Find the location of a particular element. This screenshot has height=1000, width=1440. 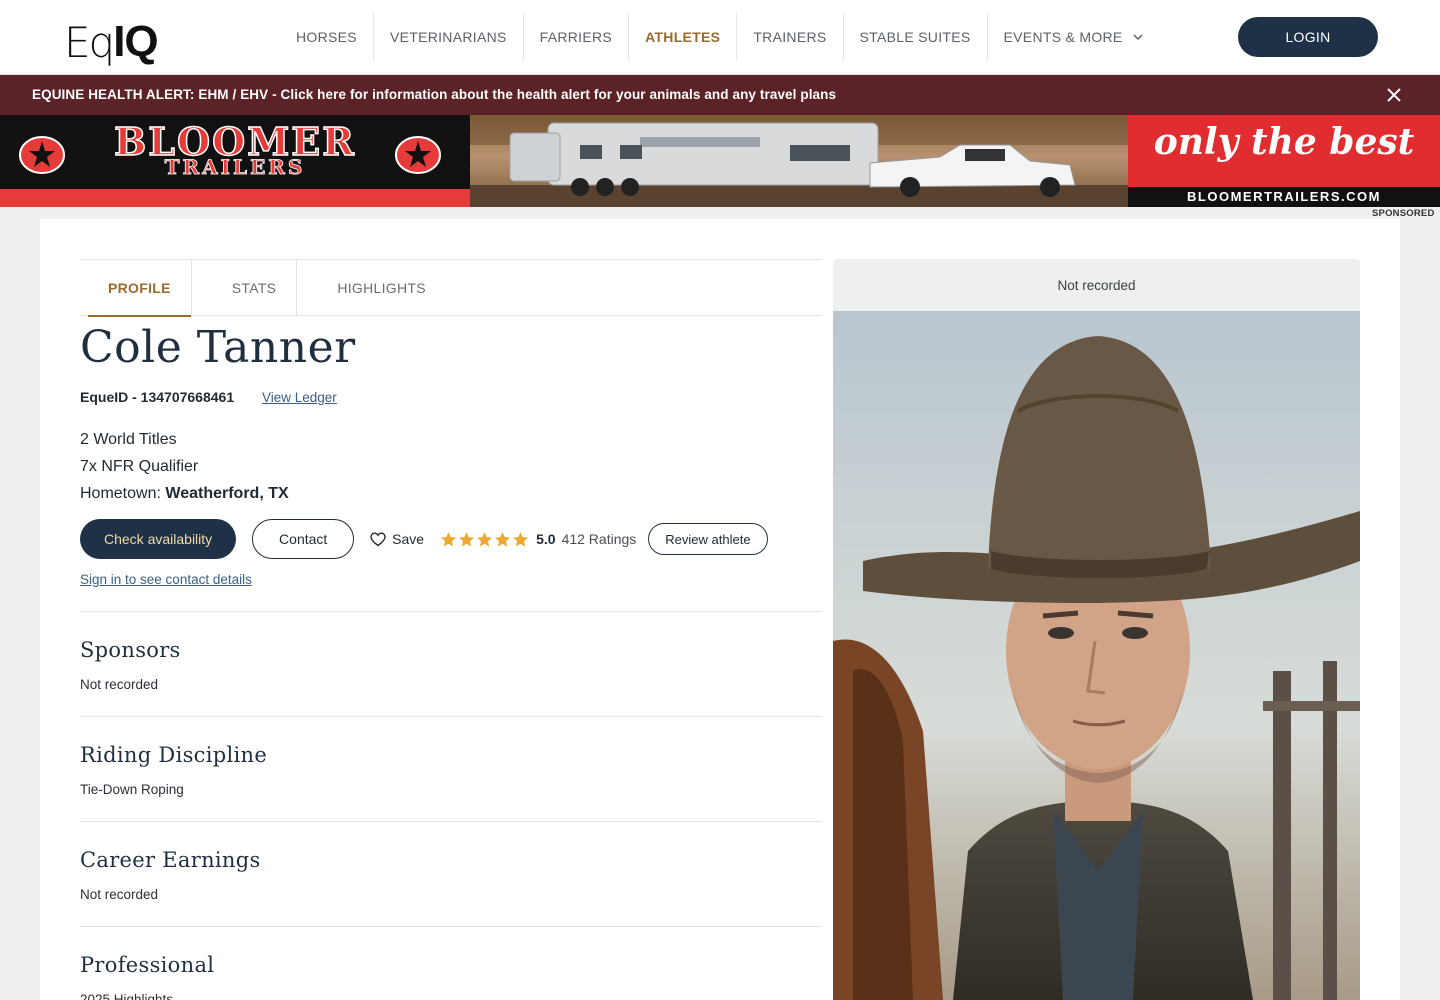

nav-item-stable-suites: STABLE SUITES is located at coordinates (916, 37).